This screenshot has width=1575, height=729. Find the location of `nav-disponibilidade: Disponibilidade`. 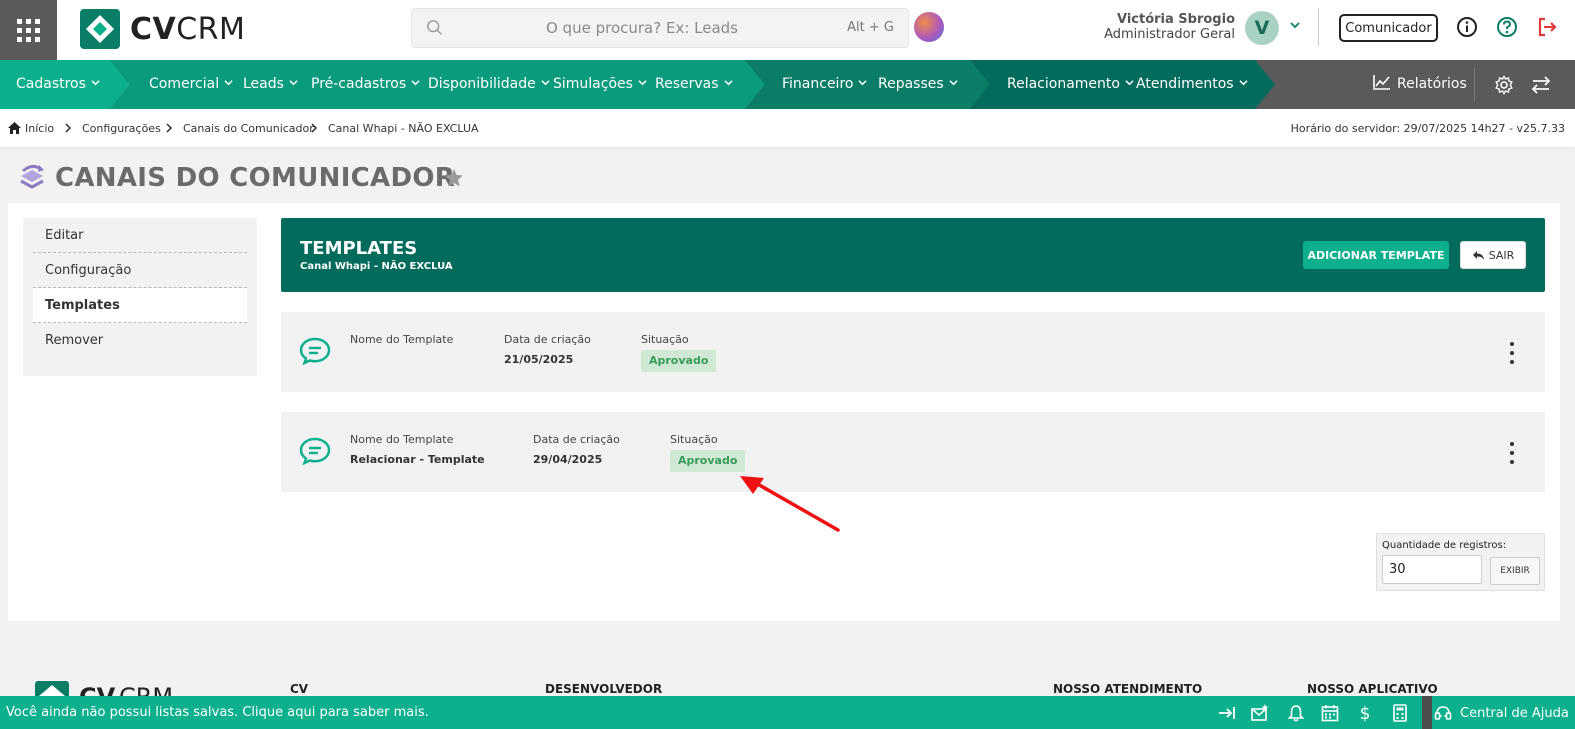

nav-disponibilidade: Disponibilidade is located at coordinates (489, 84).